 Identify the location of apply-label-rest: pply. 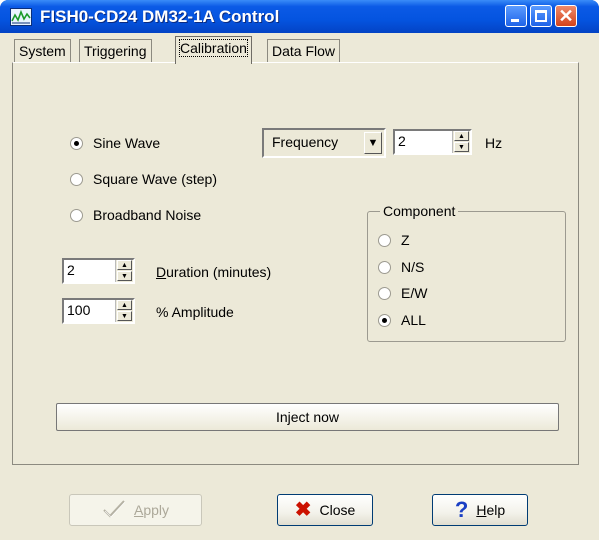
(156, 510).